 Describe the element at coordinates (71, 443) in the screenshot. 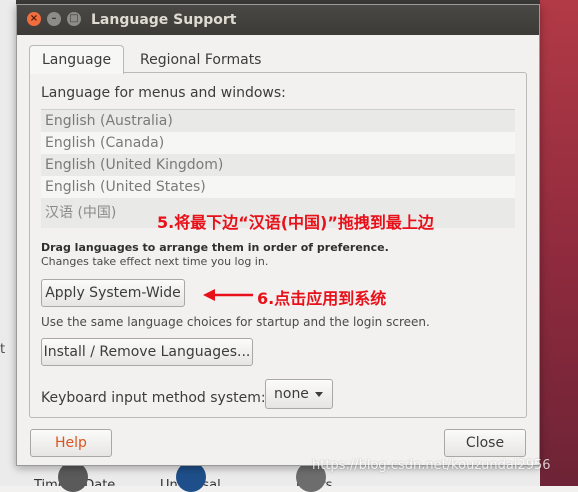

I see `help-button: Help` at that location.